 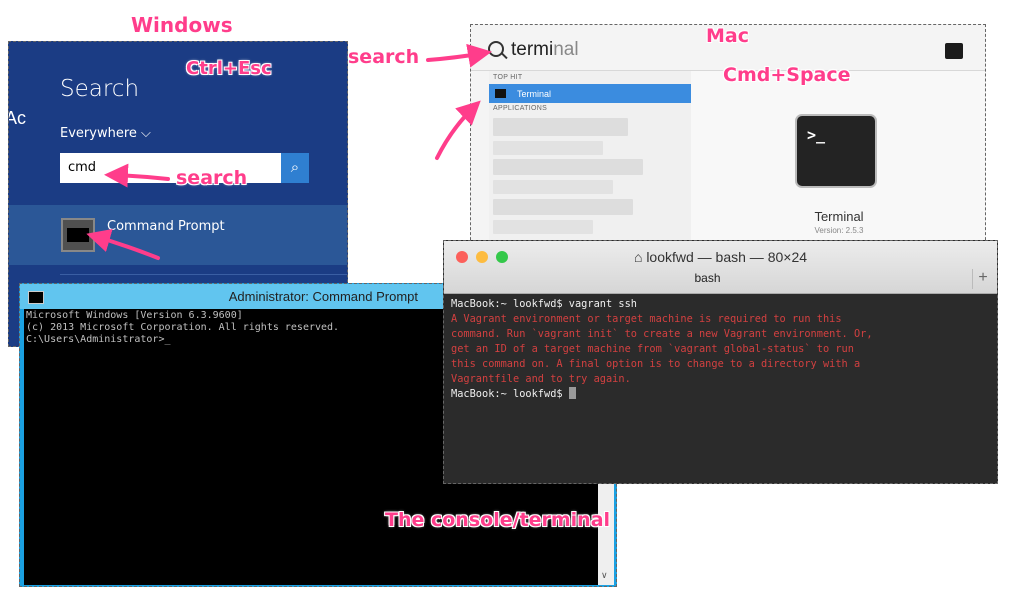 I want to click on search-input-value: cmd, so click(x=82, y=167).